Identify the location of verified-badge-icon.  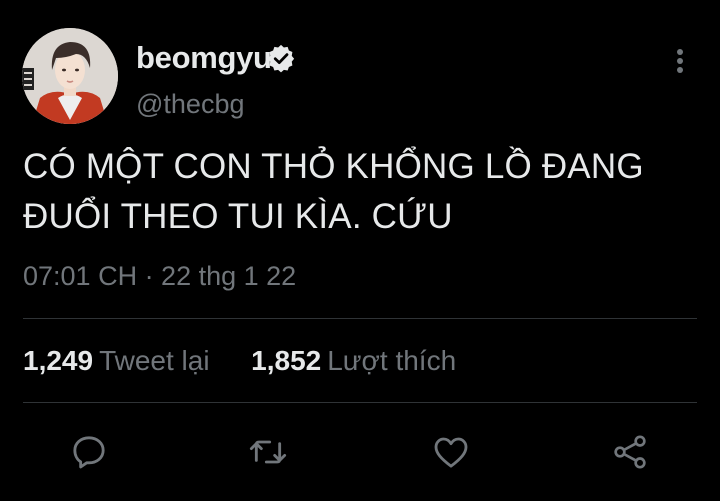
(281, 58).